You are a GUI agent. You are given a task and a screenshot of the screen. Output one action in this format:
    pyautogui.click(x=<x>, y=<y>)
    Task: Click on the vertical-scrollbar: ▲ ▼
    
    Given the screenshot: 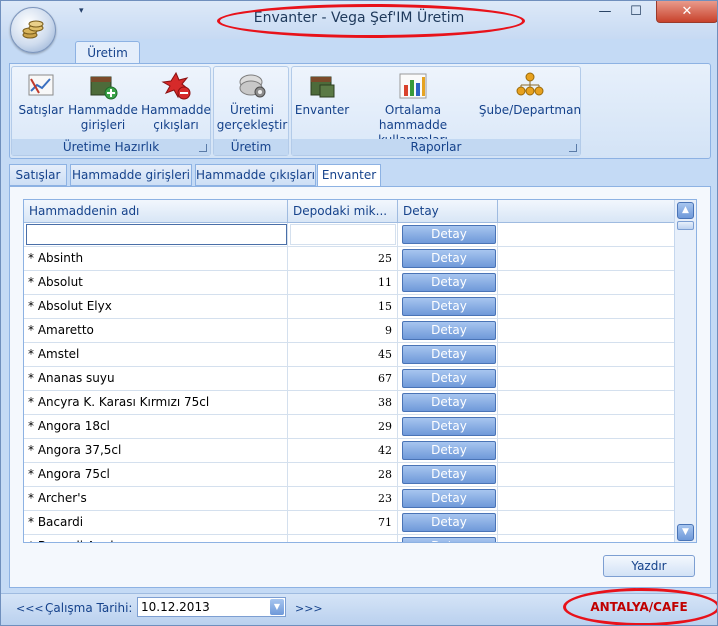 What is the action you would take?
    pyautogui.click(x=685, y=371)
    